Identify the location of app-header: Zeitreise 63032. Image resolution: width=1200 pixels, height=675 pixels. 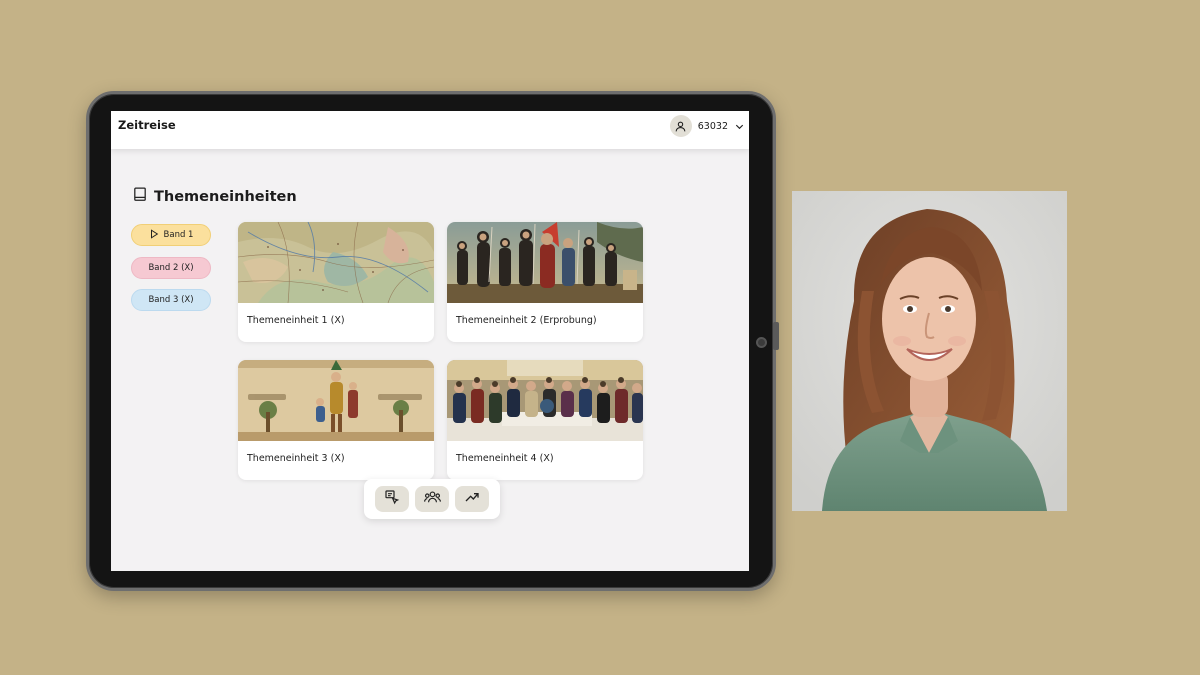
(430, 130).